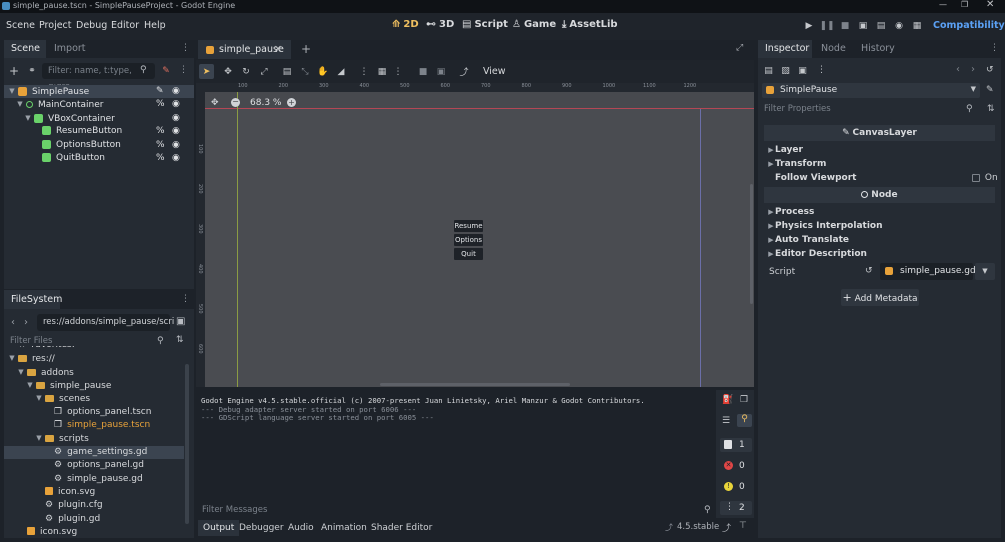 This screenshot has height=542, width=1005. What do you see at coordinates (291, 102) in the screenshot?
I see `zoom-in-icon: +` at bounding box center [291, 102].